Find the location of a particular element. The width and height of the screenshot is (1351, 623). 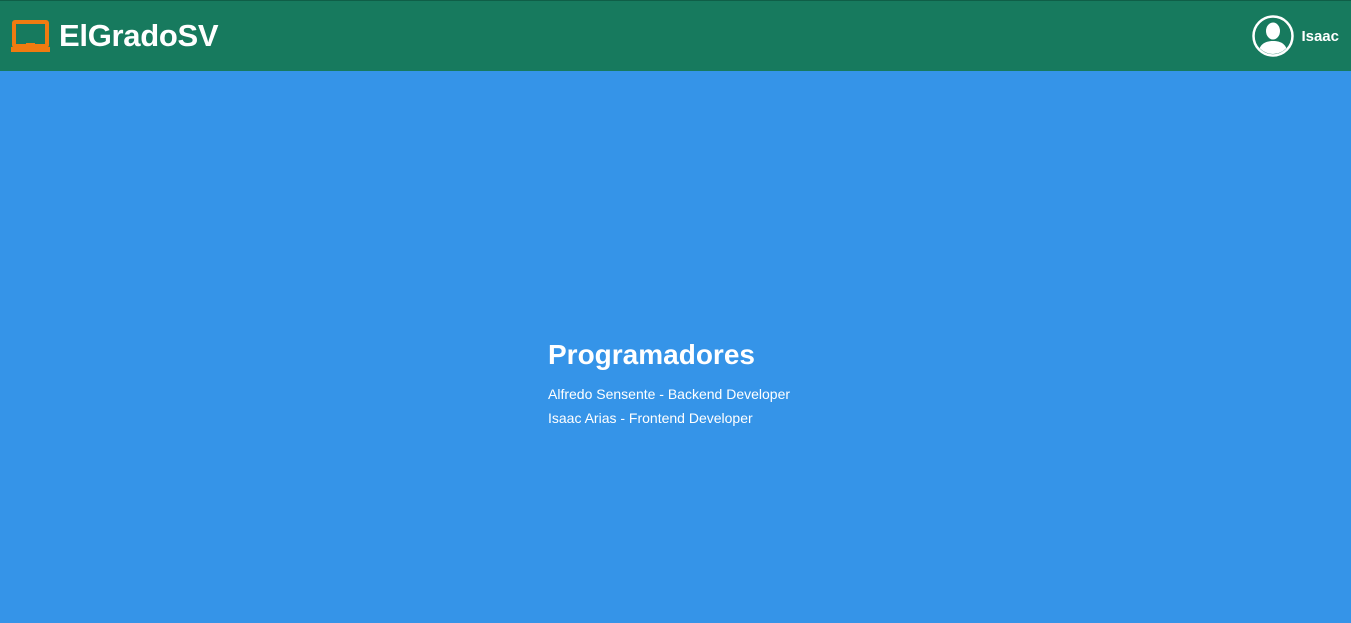

user-avatar-icon is located at coordinates (1273, 36).